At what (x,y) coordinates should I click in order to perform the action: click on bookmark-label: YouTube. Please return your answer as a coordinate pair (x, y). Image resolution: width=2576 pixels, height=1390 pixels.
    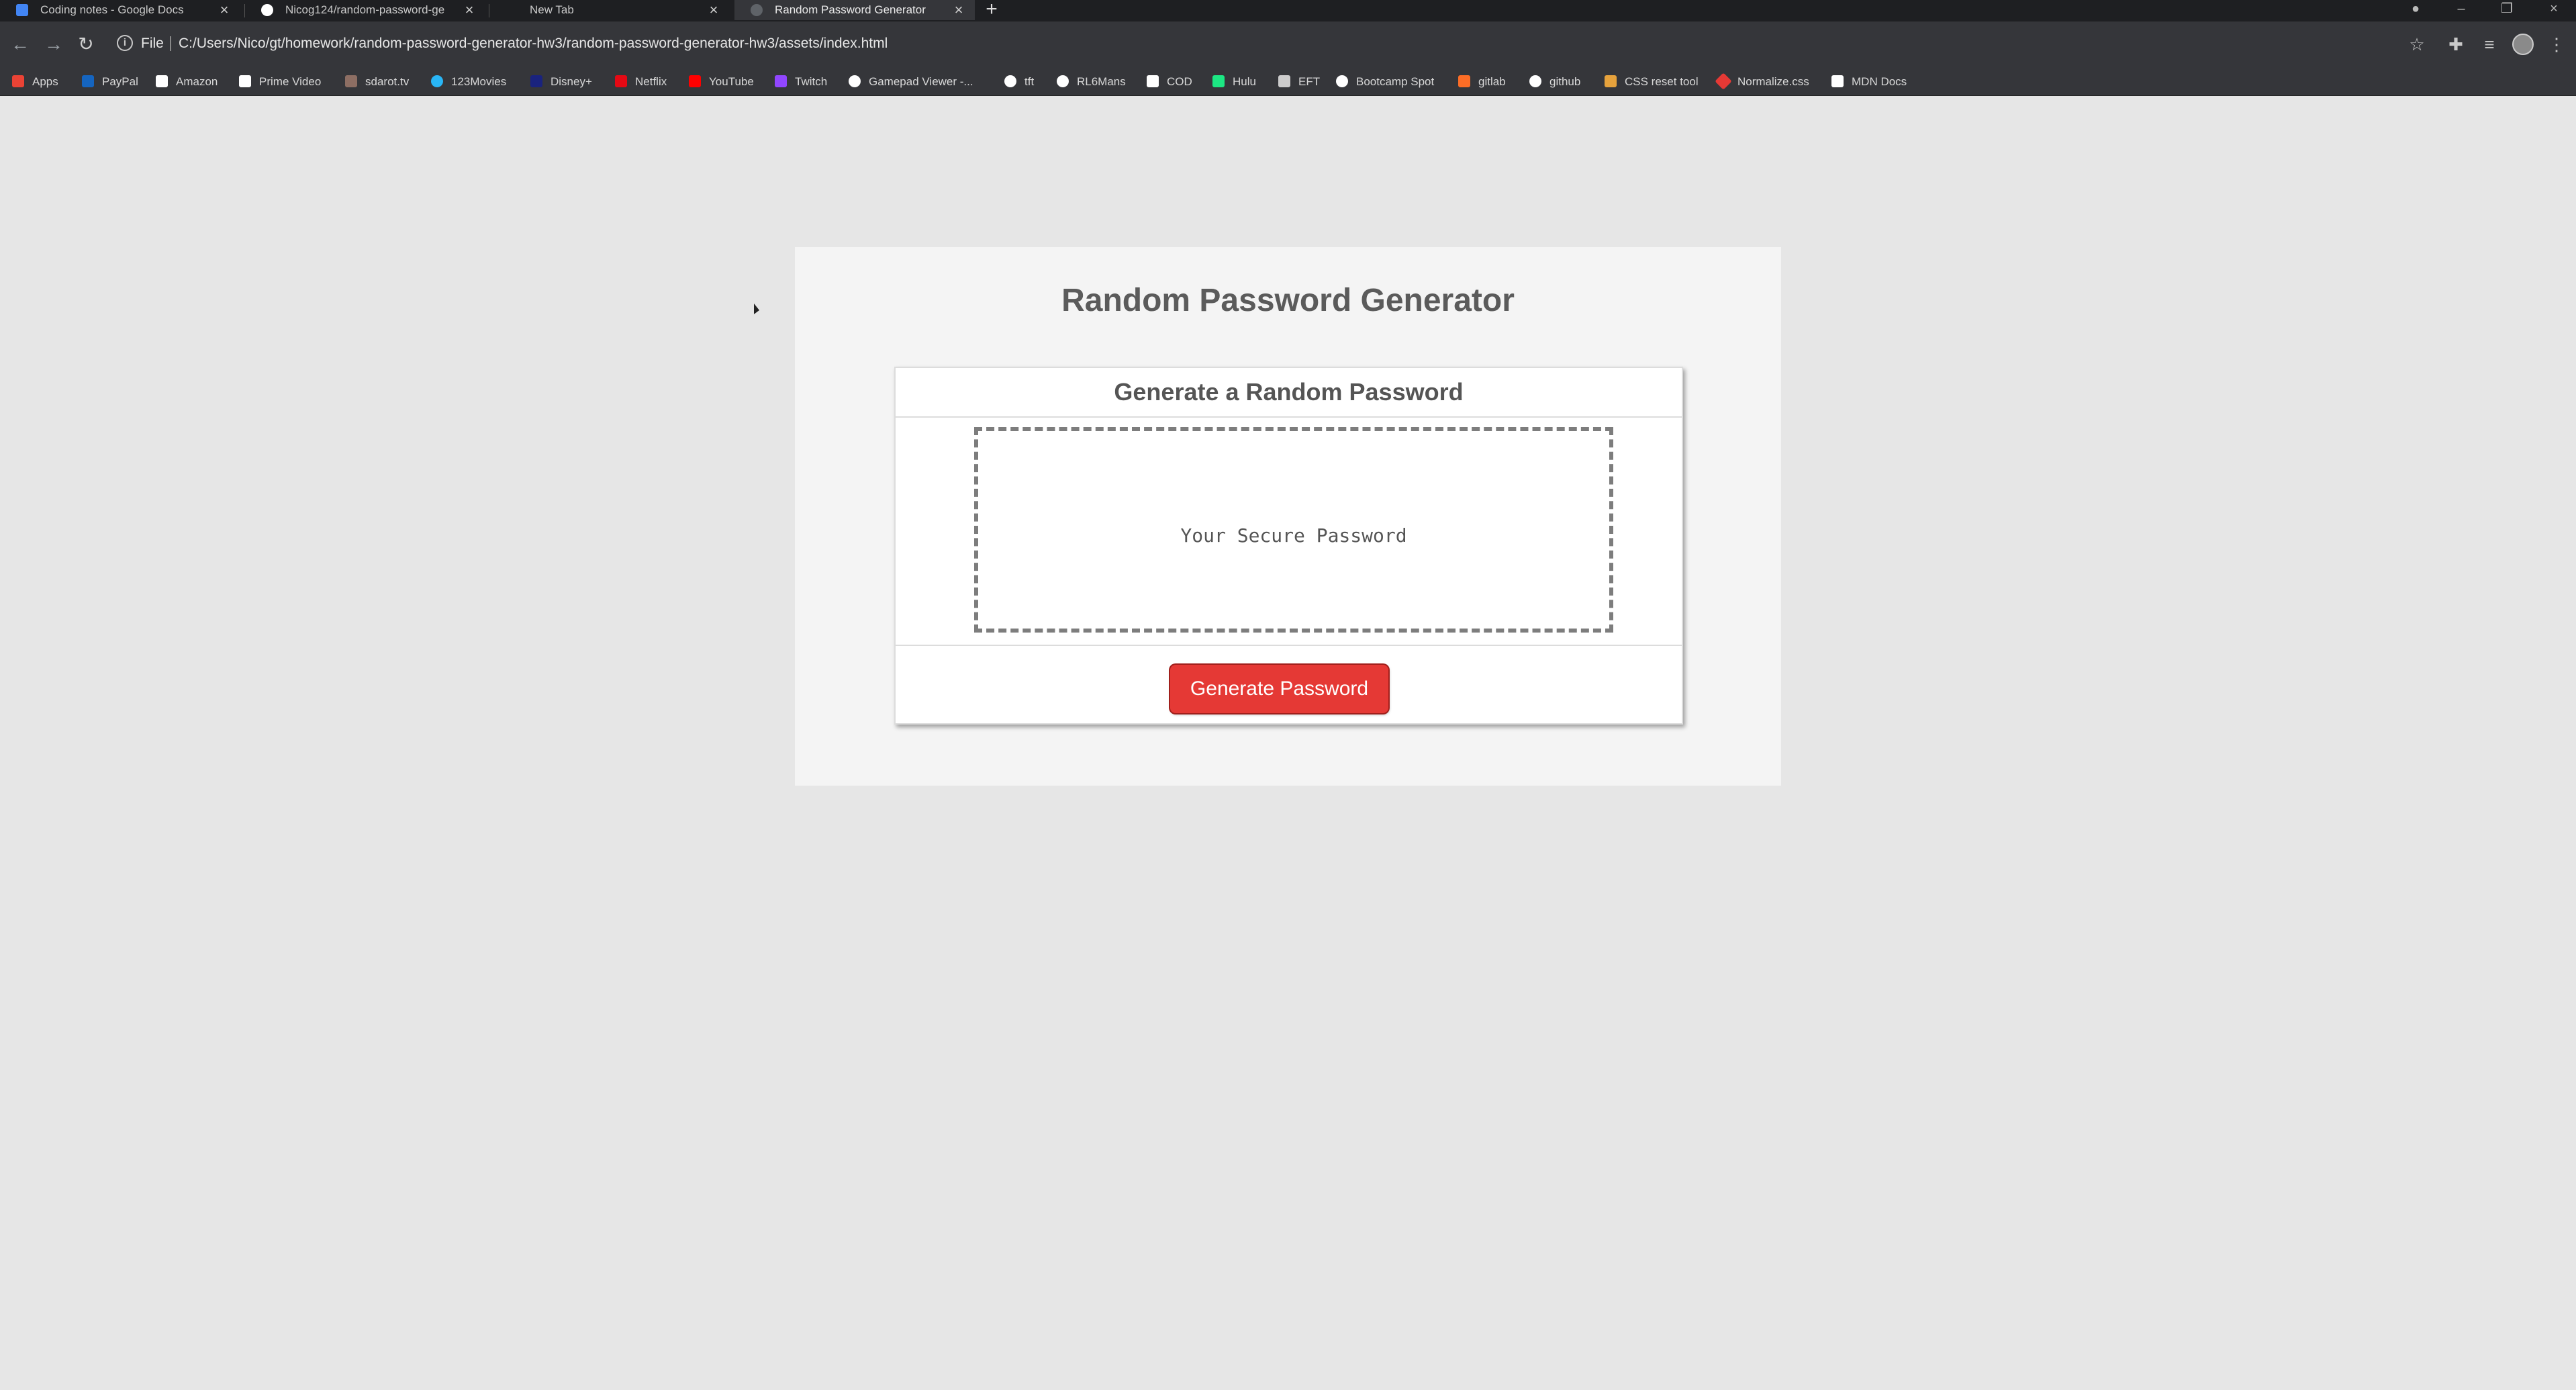
    Looking at the image, I should click on (732, 81).